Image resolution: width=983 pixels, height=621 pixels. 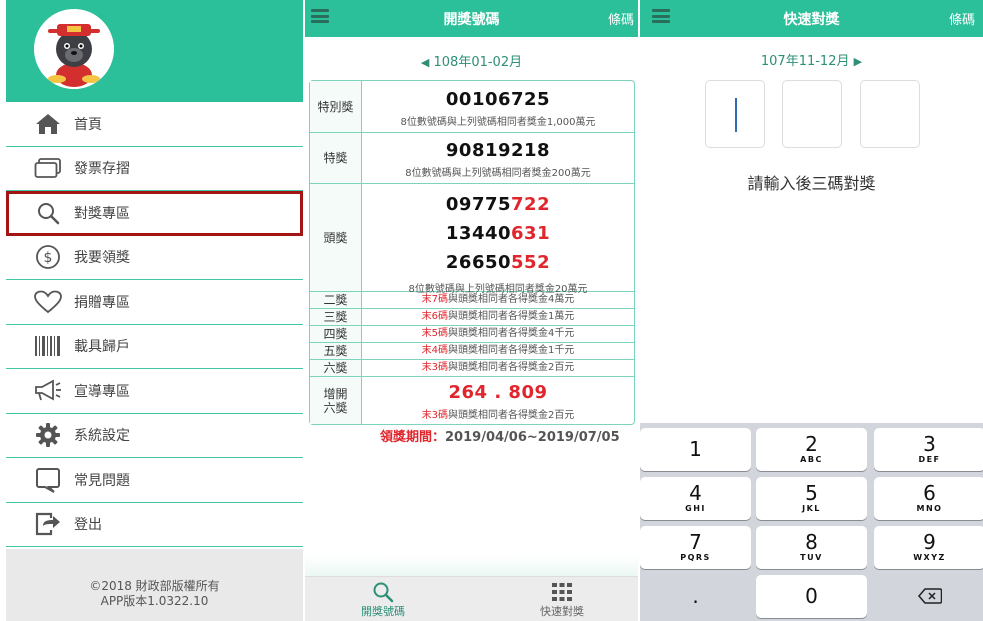 I want to click on question-icon, so click(x=48, y=480).